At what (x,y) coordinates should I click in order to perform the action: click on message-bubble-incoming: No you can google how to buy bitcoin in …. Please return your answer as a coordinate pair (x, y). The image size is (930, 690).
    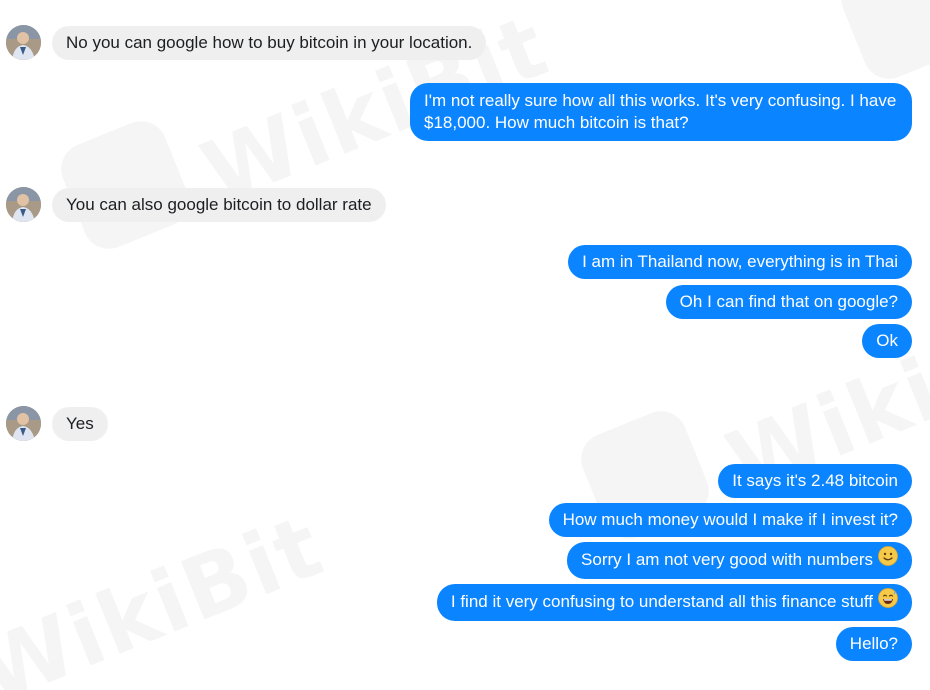
    Looking at the image, I should click on (269, 43).